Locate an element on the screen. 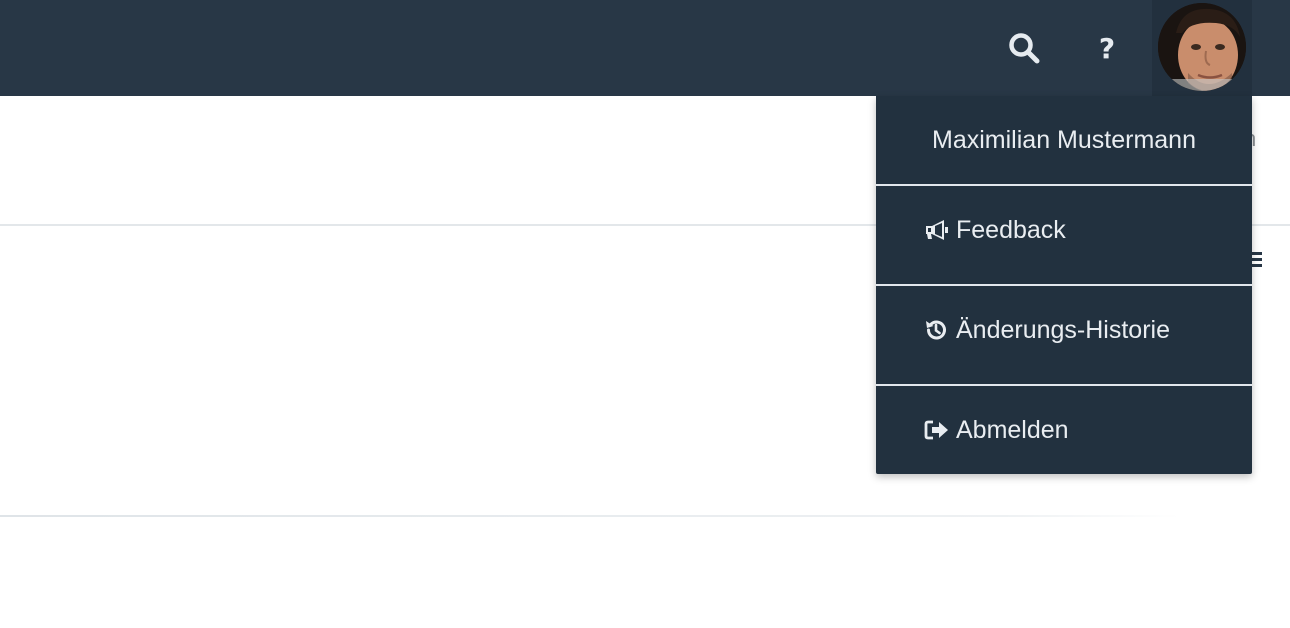 The width and height of the screenshot is (1290, 628). menu-item-change-history: Änderungs-Historie is located at coordinates (1064, 330).